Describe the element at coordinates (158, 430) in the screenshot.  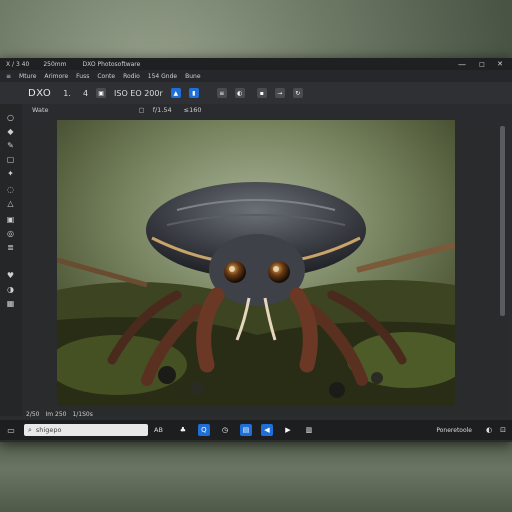
I see `ai-label: AB` at that location.